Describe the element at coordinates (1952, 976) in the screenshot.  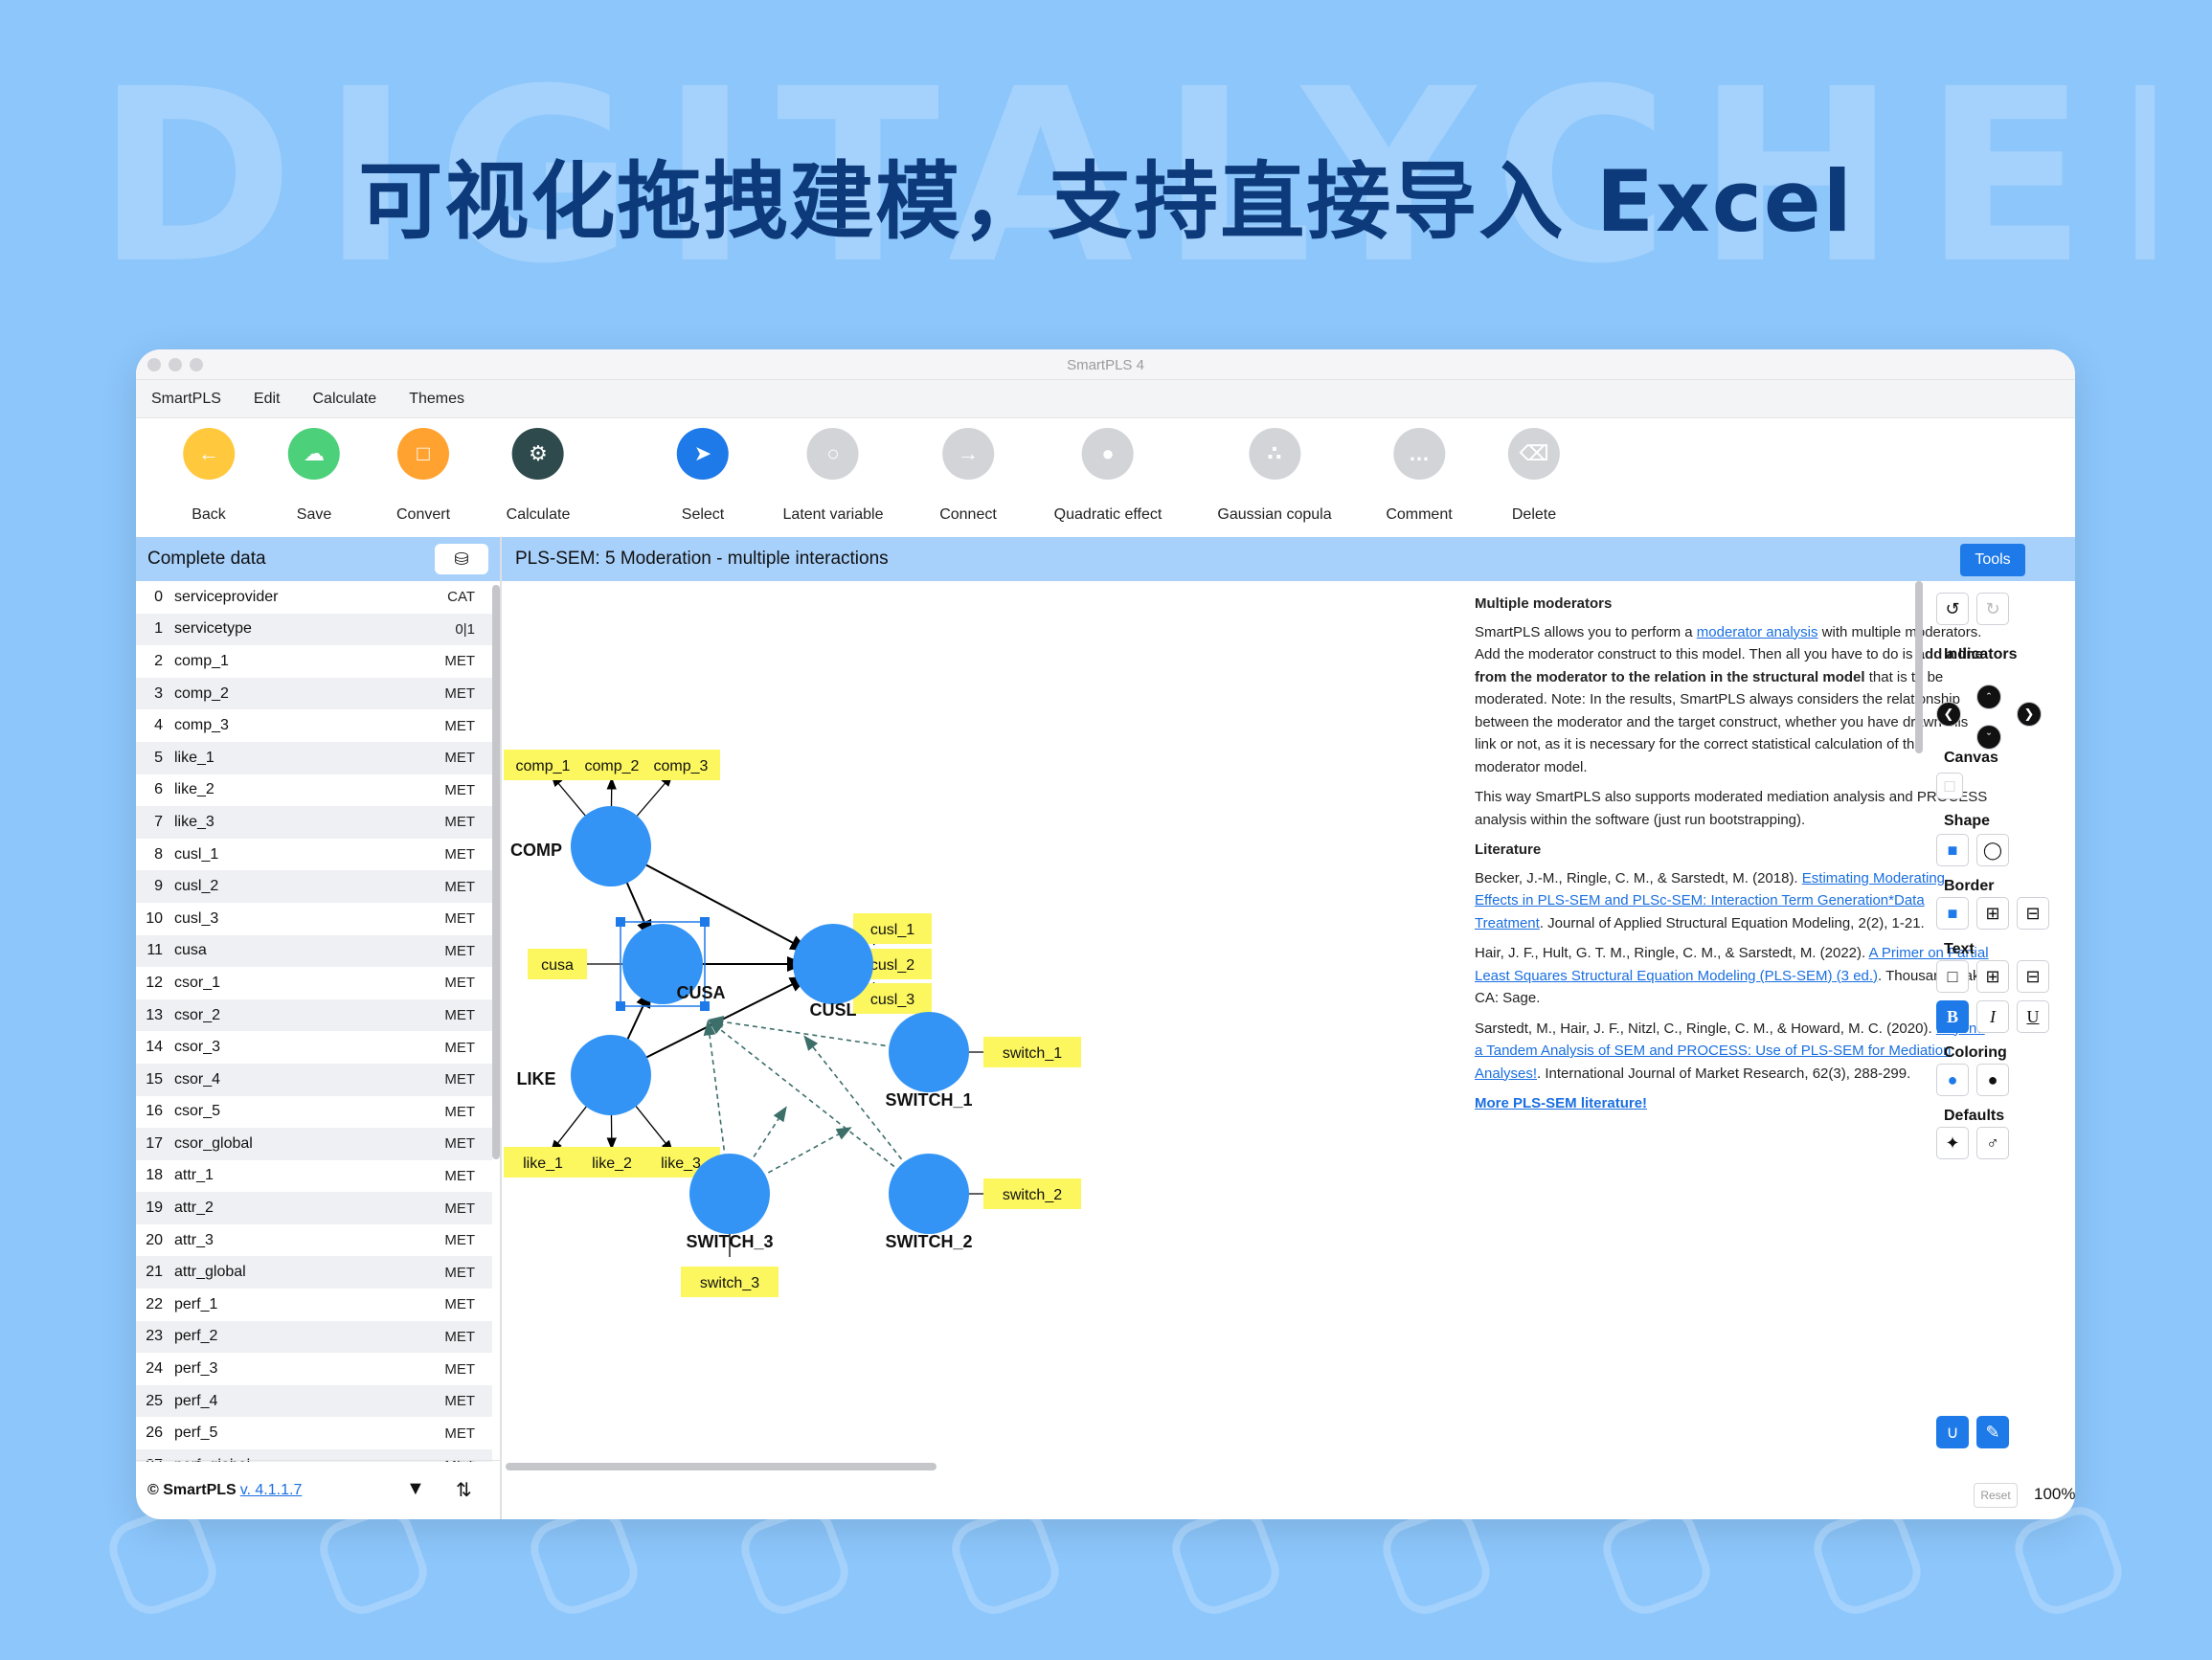
I see `text-color-button: □` at that location.